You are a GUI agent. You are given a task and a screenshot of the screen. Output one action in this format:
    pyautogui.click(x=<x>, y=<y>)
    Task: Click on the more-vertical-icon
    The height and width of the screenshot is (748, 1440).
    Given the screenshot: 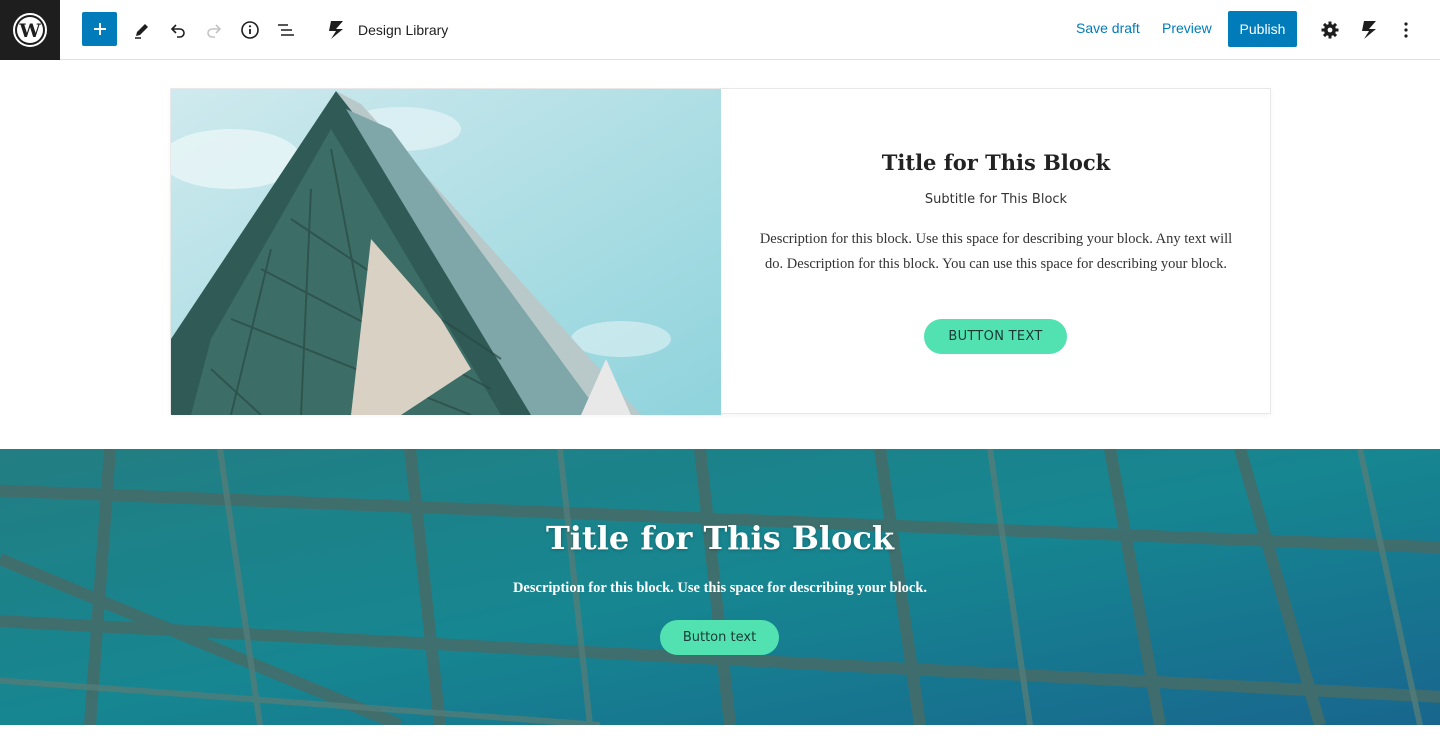 What is the action you would take?
    pyautogui.click(x=1406, y=30)
    